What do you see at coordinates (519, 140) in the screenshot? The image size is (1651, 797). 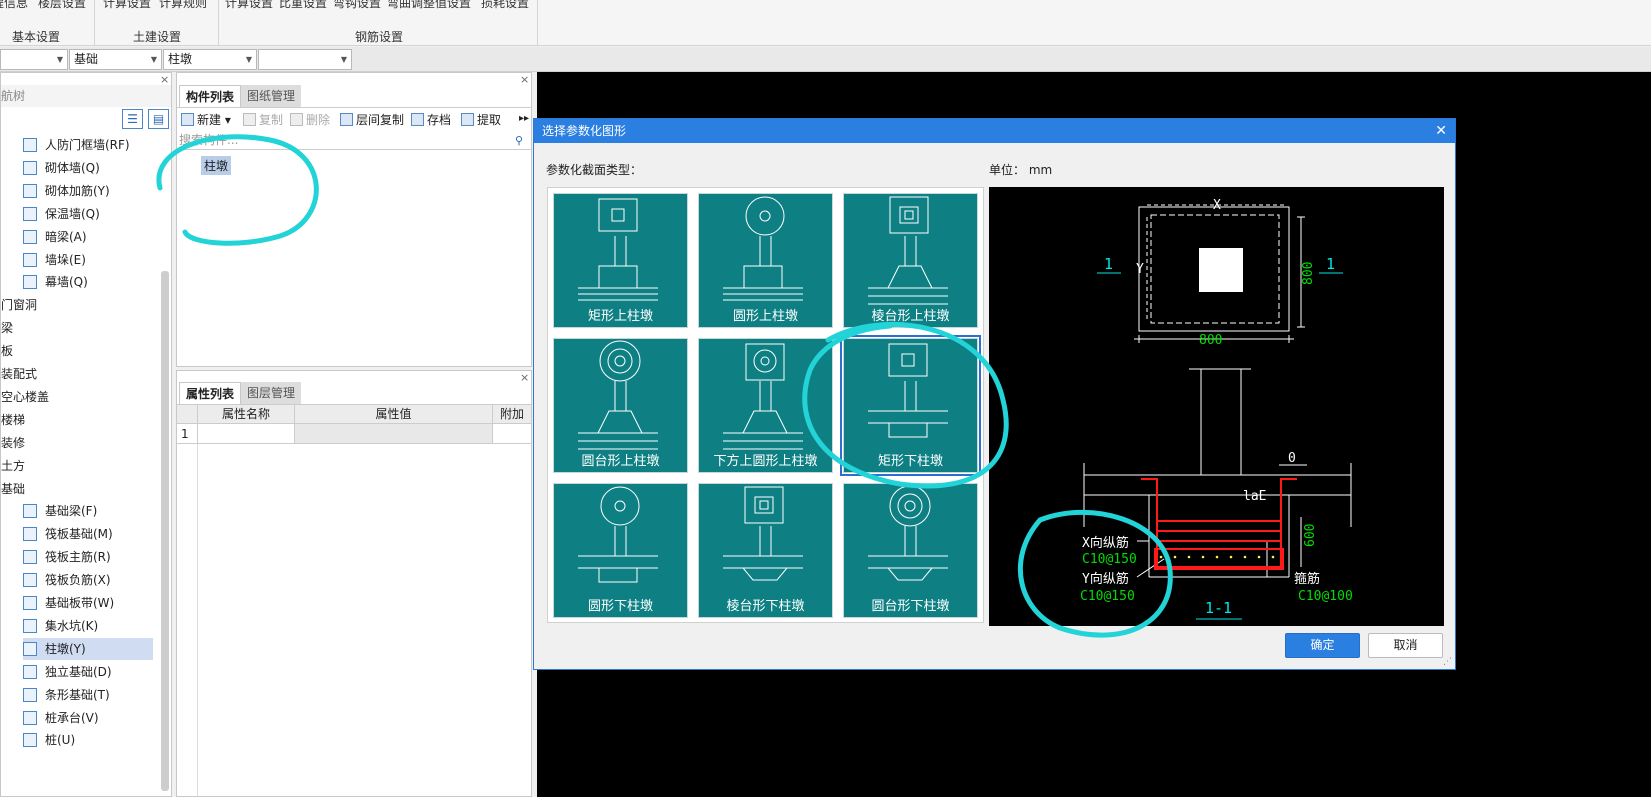 I see `search-icon: ⚲` at bounding box center [519, 140].